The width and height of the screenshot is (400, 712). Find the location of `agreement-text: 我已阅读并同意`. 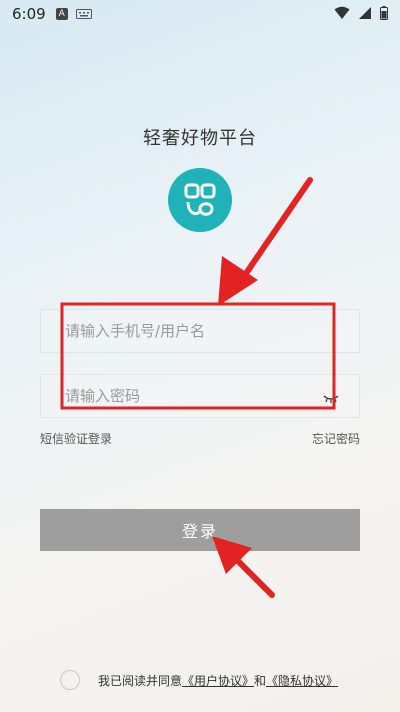

agreement-text: 我已阅读并同意 is located at coordinates (140, 680).